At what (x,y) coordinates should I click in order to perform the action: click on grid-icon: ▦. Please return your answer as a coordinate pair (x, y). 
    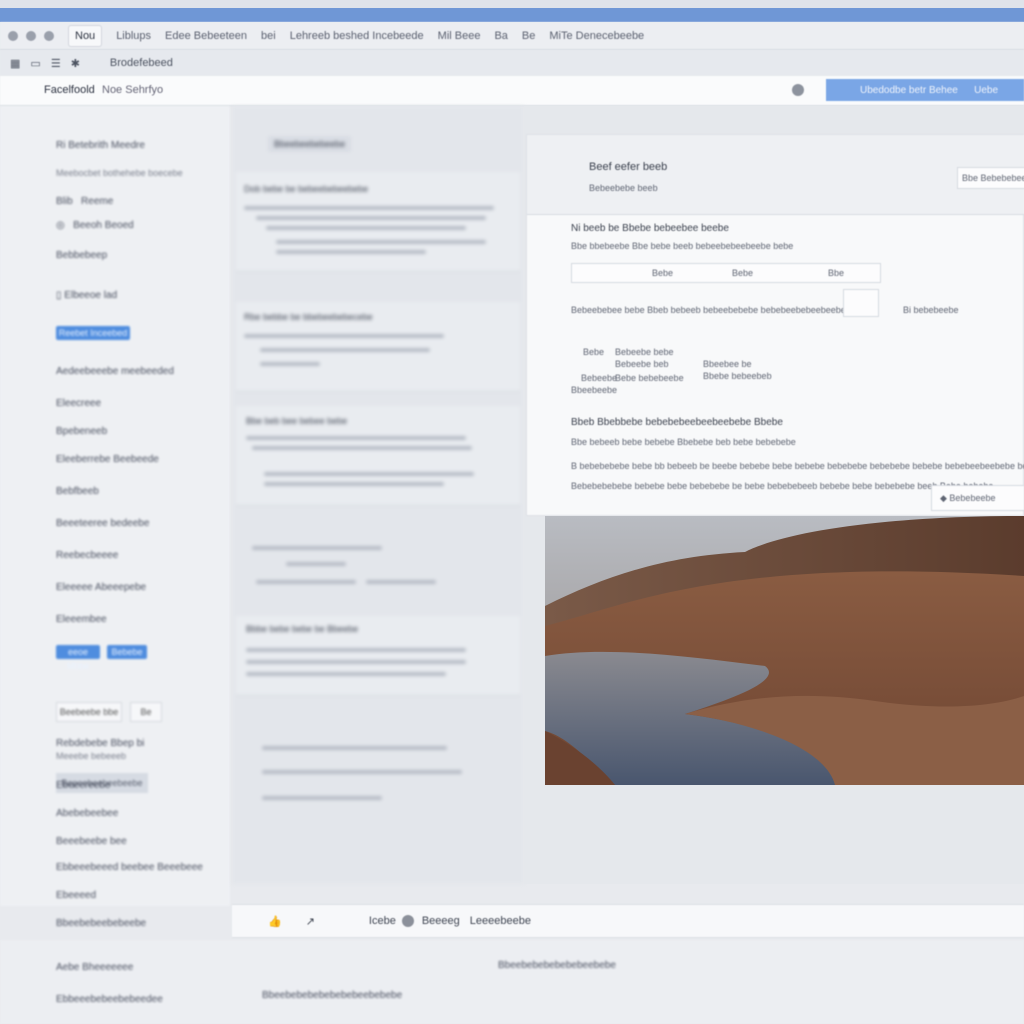
    Looking at the image, I should click on (15, 63).